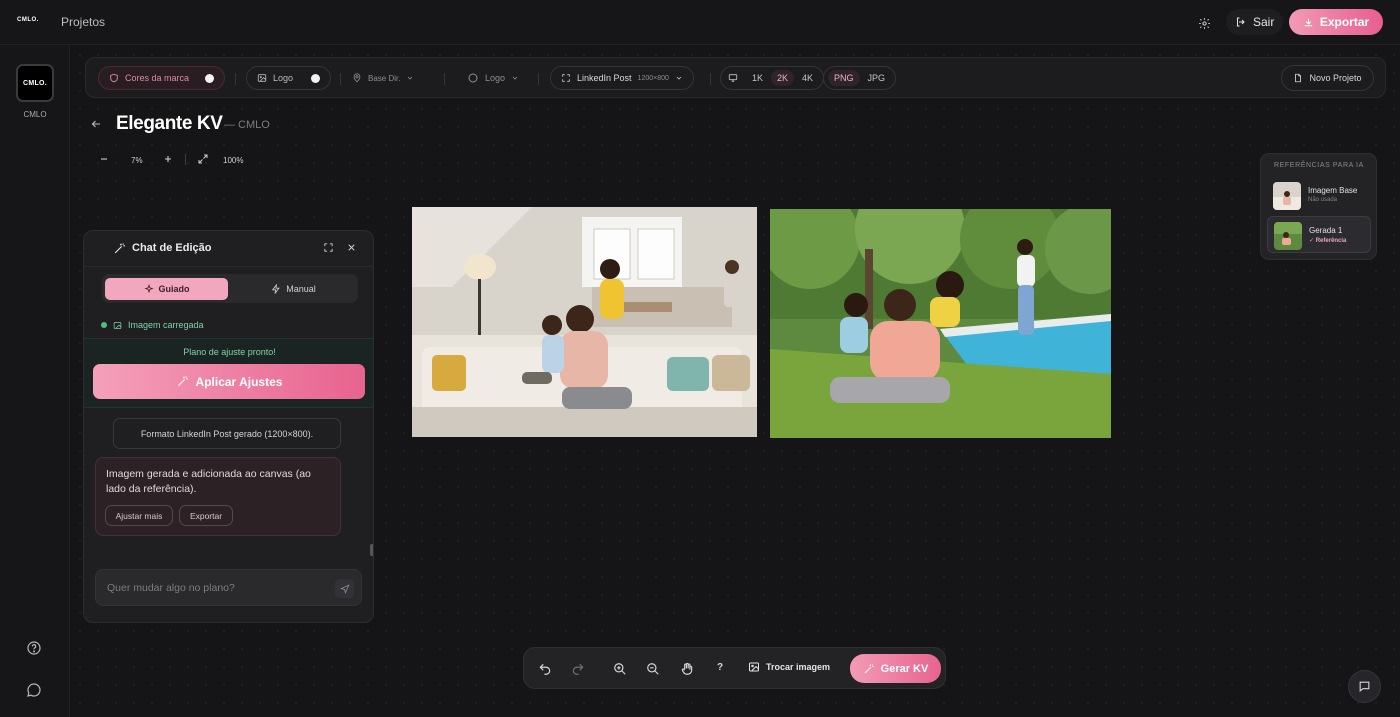  I want to click on mode-guided-tab: Guiado, so click(166, 289).